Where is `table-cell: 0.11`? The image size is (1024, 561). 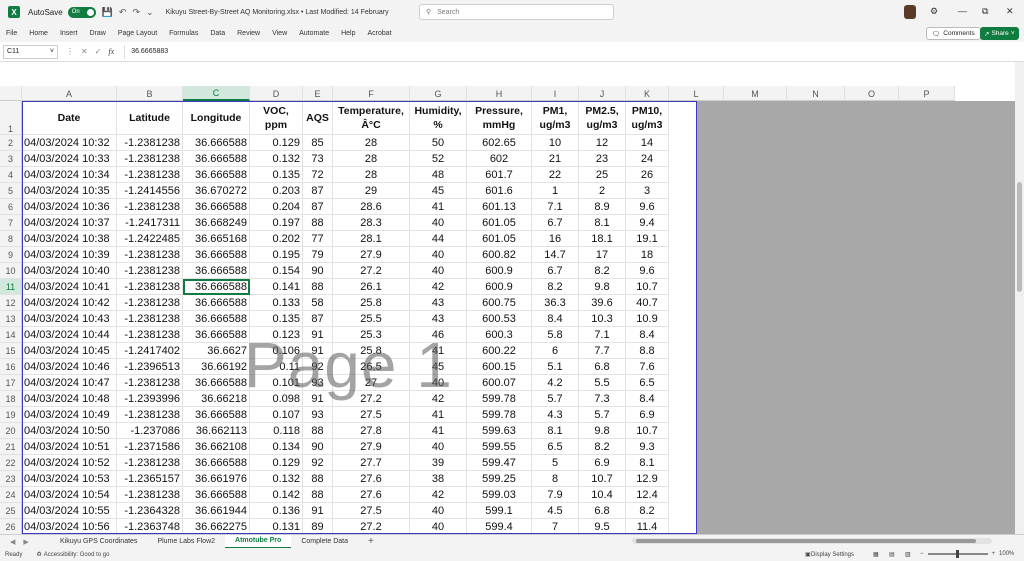 table-cell: 0.11 is located at coordinates (276, 367).